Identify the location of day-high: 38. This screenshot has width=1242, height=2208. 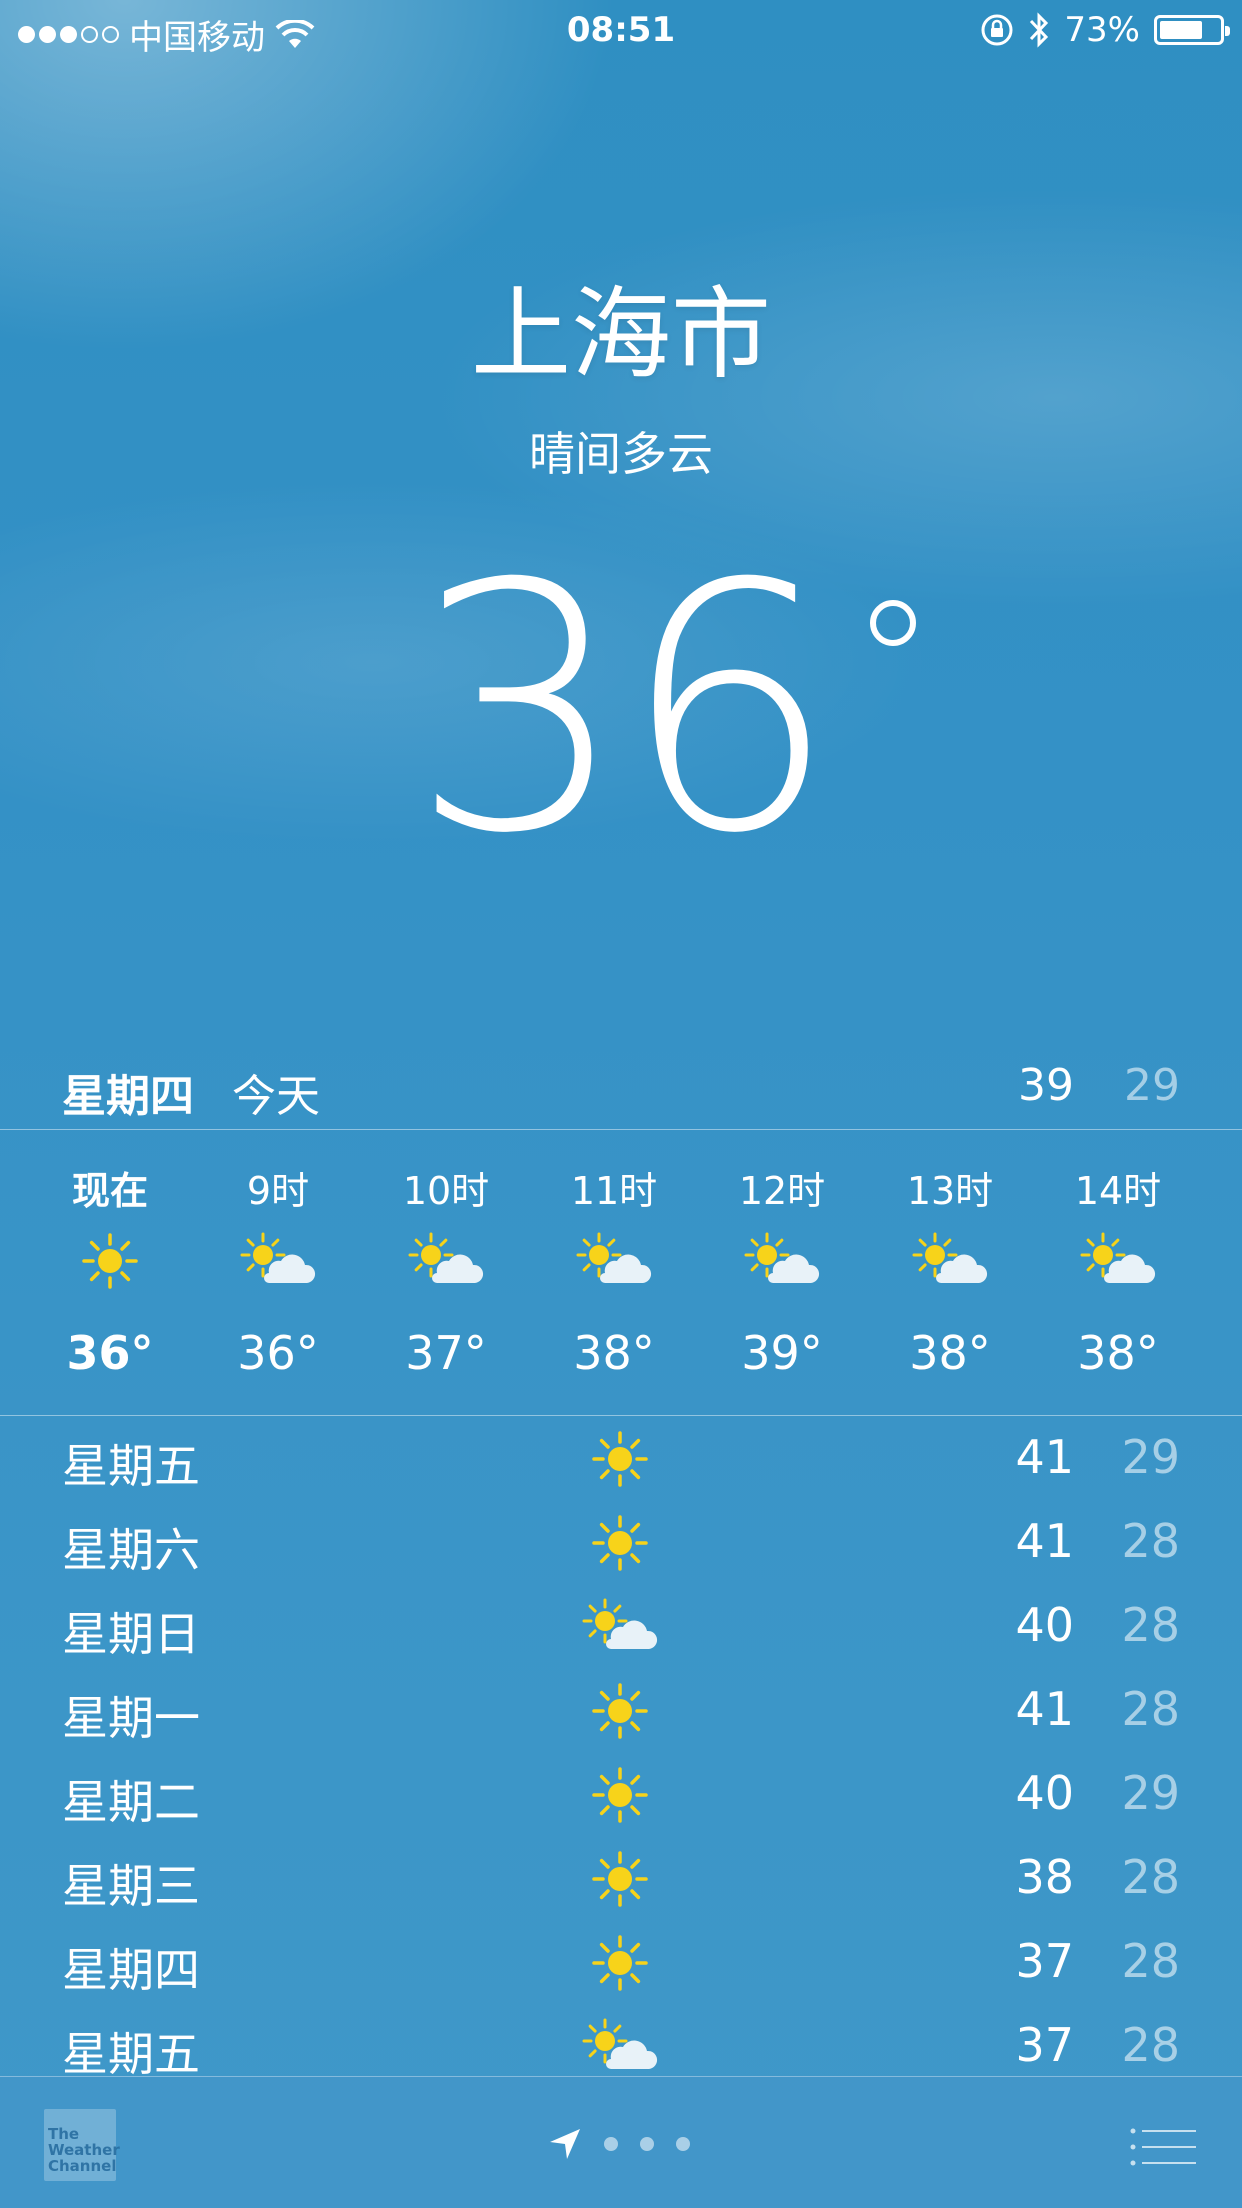
(1044, 1877).